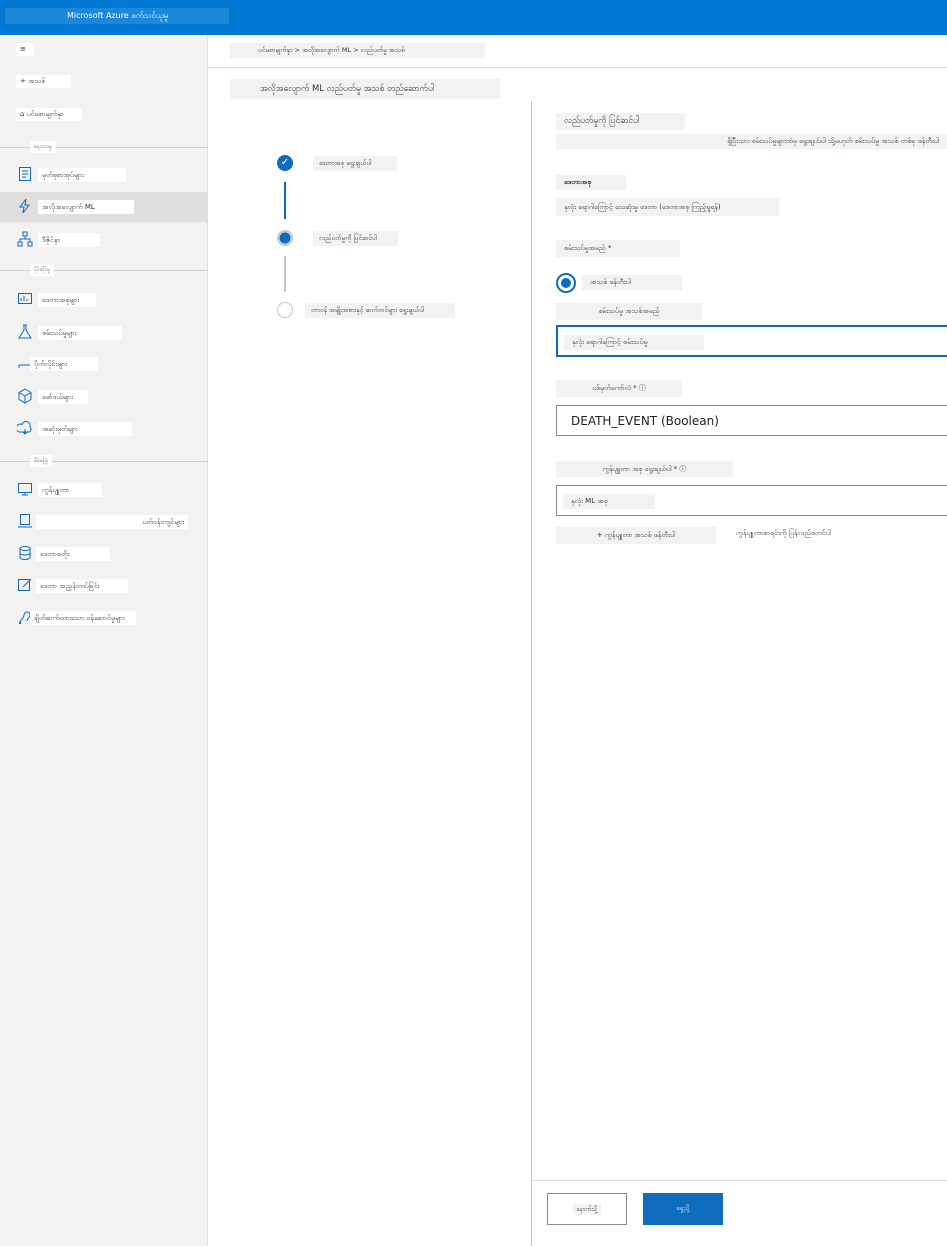 This screenshot has width=947, height=1246. I want to click on sidebar-item-label: ဒီဇိုင်နာ, so click(69, 240).